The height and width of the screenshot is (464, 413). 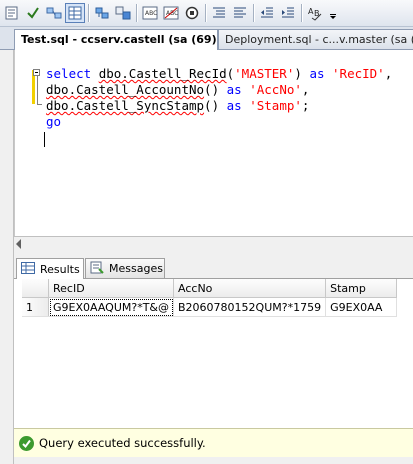 What do you see at coordinates (267, 13) in the screenshot?
I see `decrease-indent-icon` at bounding box center [267, 13].